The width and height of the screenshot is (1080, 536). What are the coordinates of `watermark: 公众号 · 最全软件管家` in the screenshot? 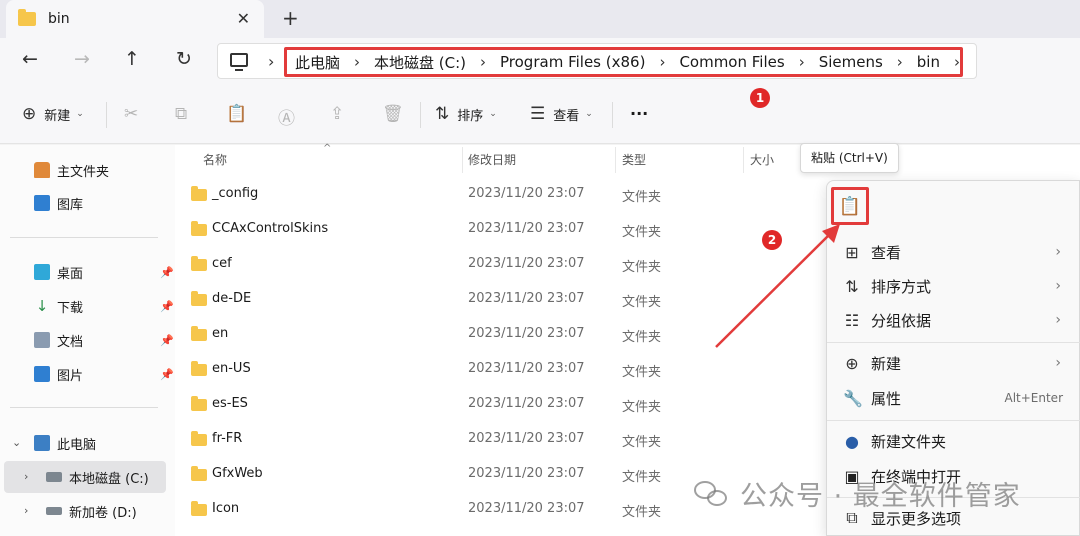 It's located at (857, 493).